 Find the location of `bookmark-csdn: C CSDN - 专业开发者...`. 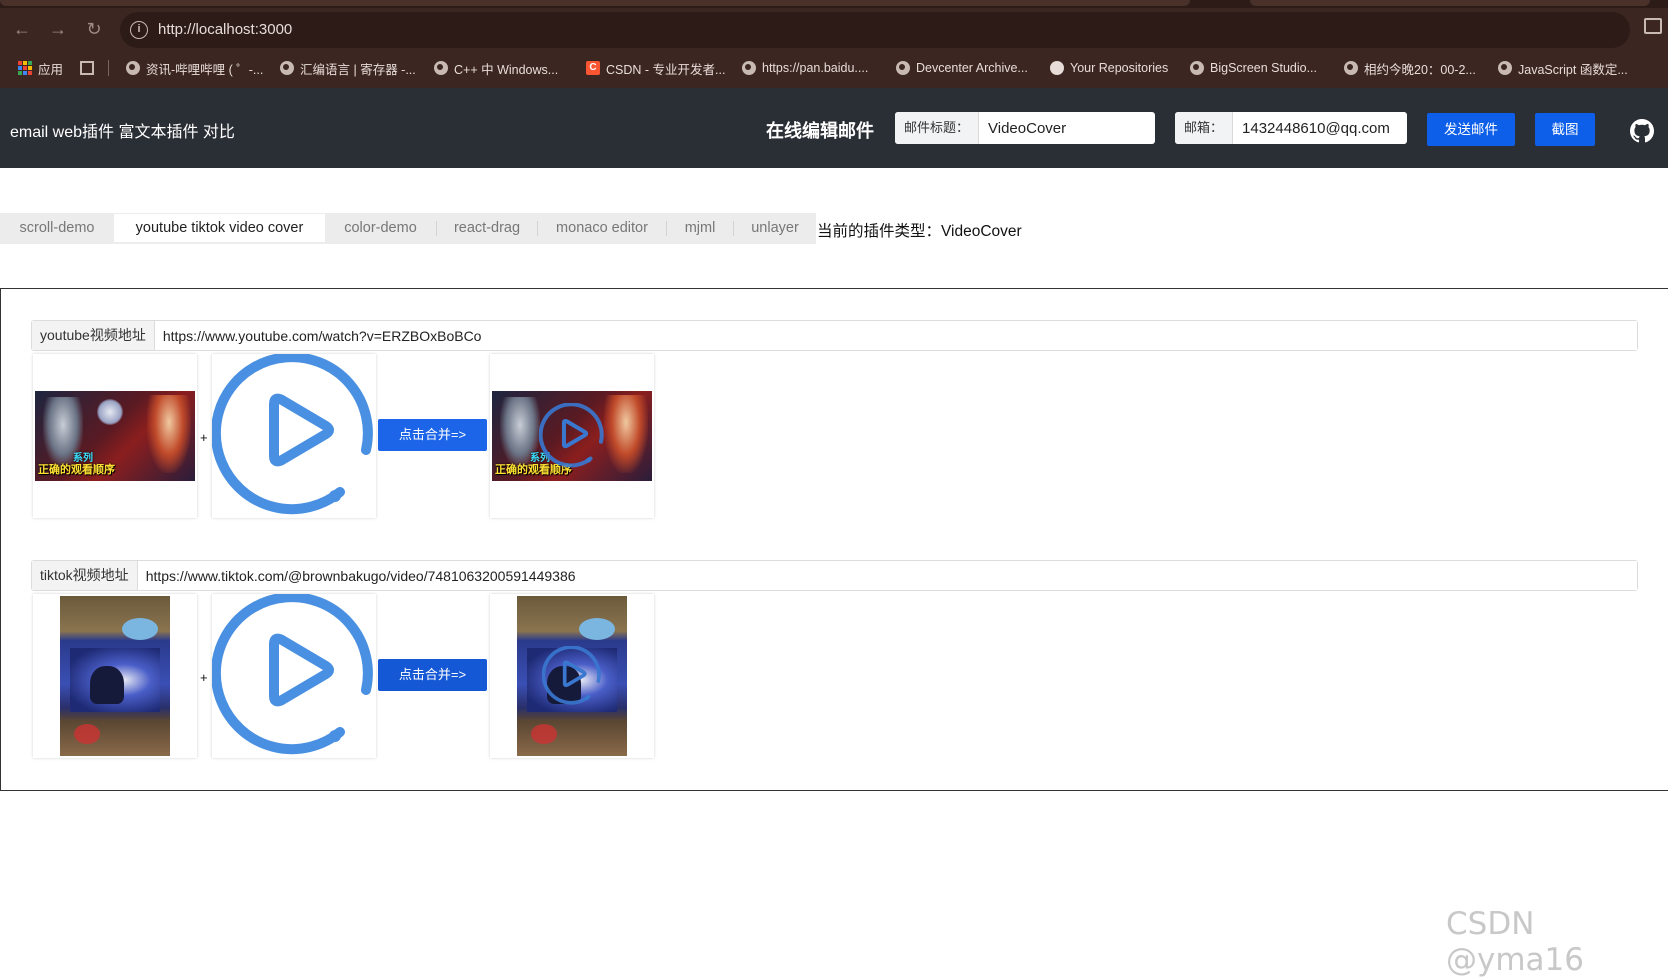

bookmark-csdn: C CSDN - 专业开发者... is located at coordinates (655, 68).